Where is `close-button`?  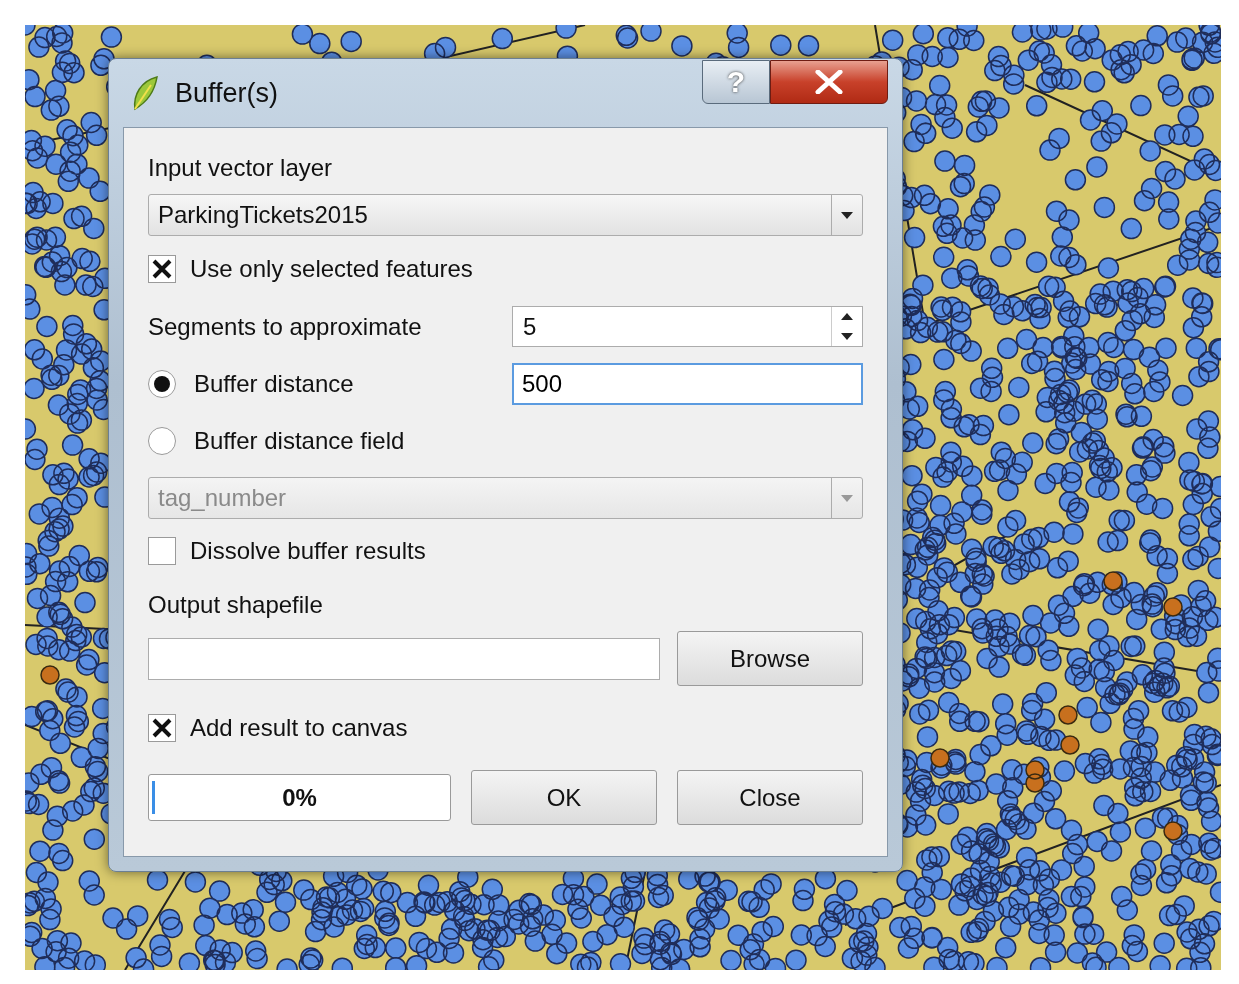
close-button is located at coordinates (829, 82).